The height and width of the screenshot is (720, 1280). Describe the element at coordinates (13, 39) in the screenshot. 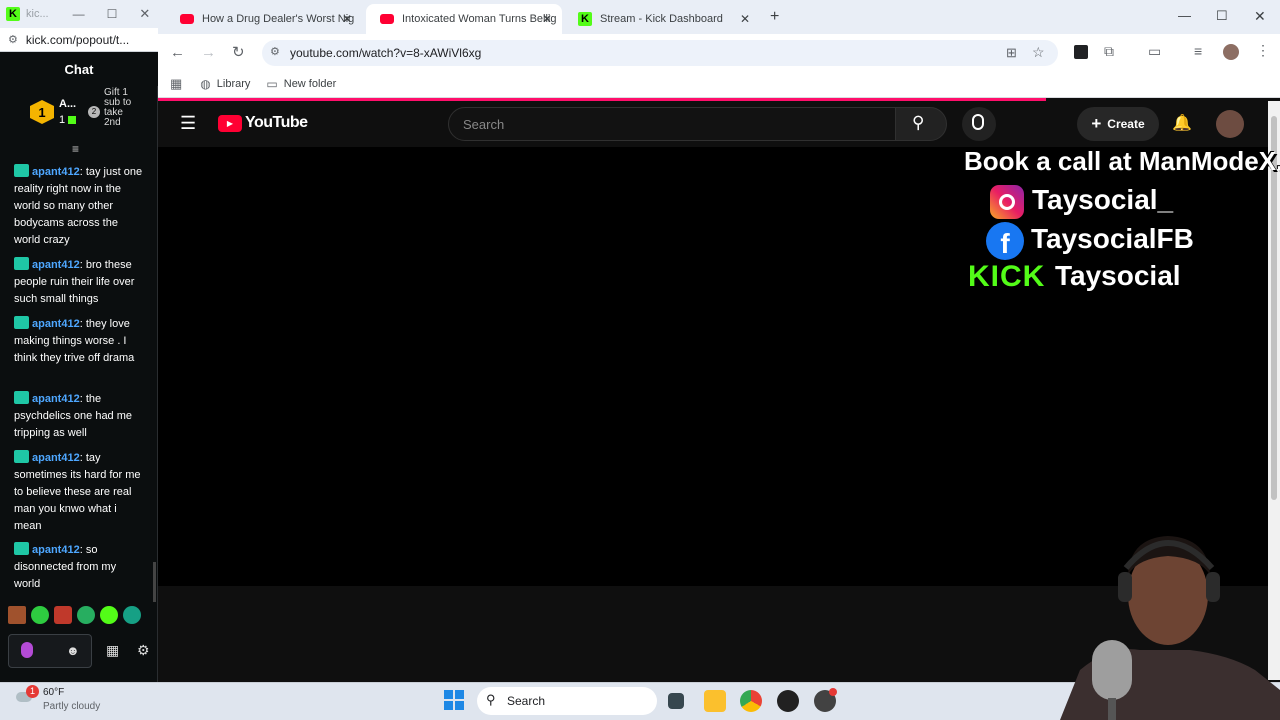

I see `site-settings-icon: ⚙` at that location.